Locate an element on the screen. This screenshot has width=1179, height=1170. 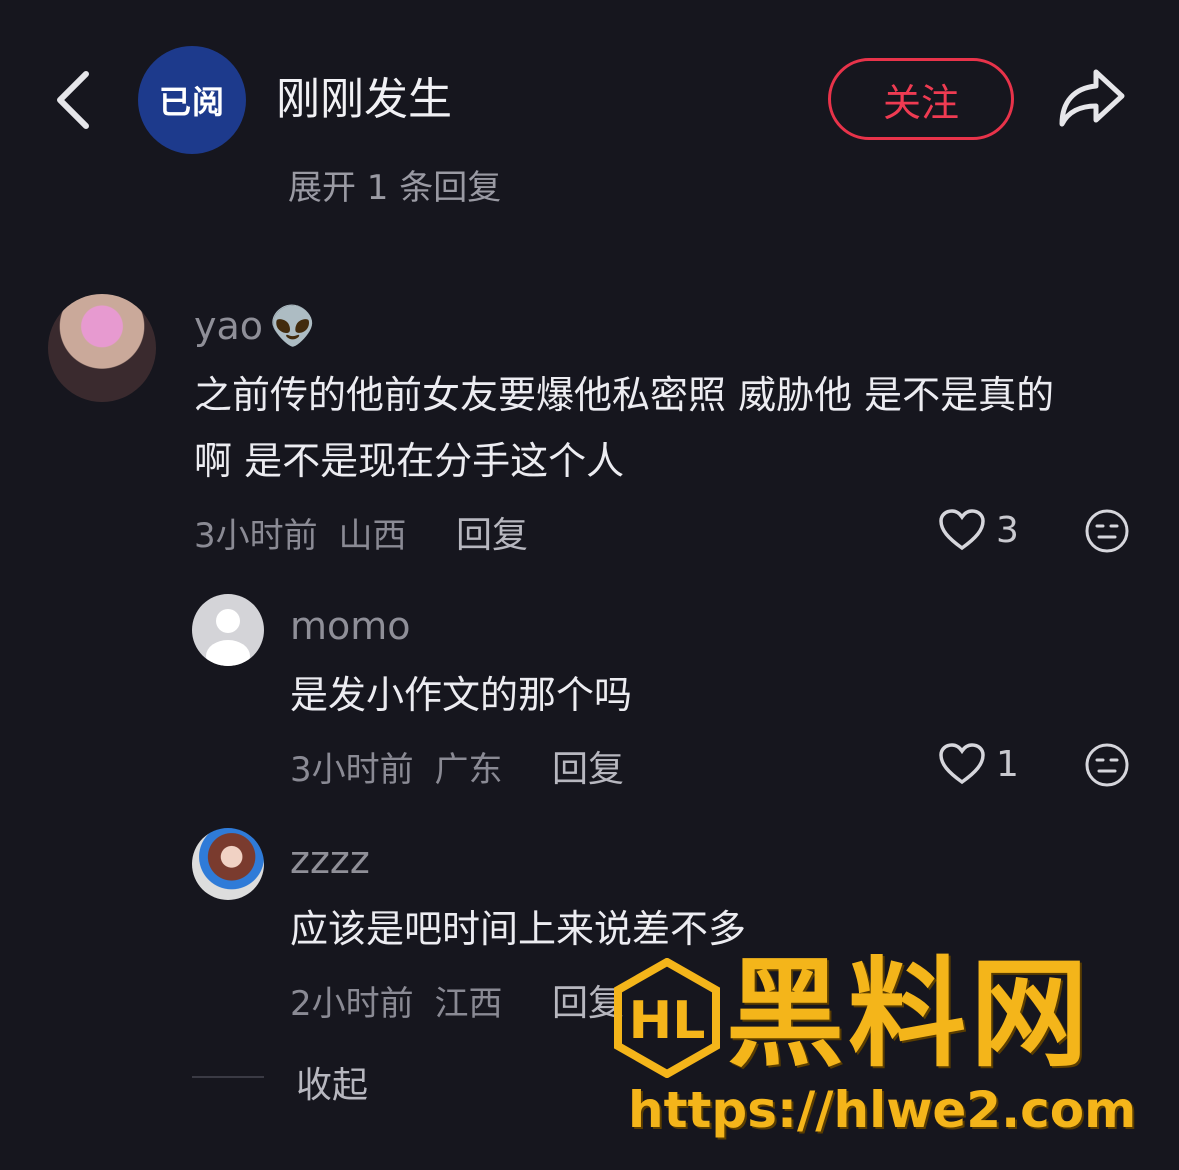
comment-location: 山西 is located at coordinates (372, 536).